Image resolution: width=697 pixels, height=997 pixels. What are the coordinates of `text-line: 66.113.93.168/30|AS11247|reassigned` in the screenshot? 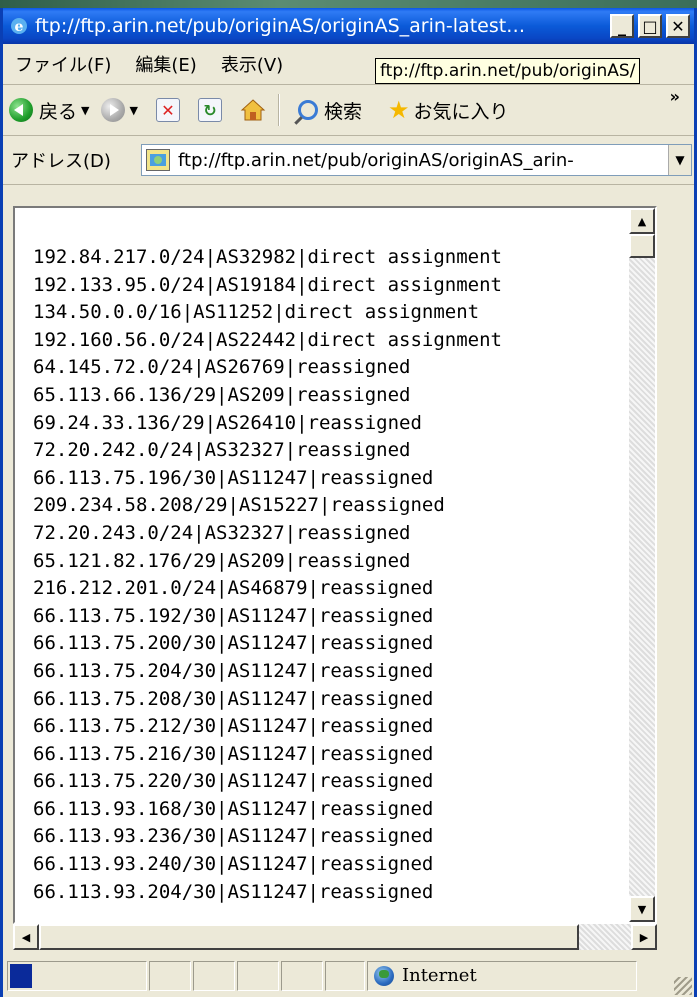 It's located at (233, 808).